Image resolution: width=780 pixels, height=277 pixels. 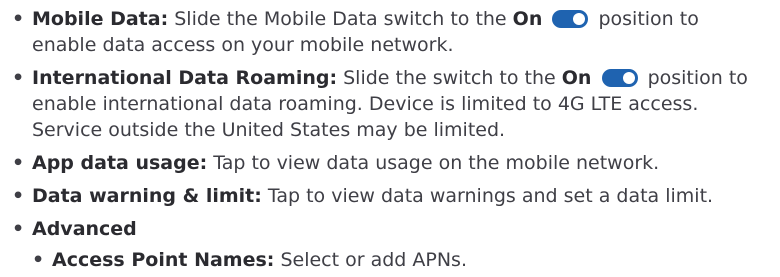 I want to click on item-label: Access Point Names:, so click(x=163, y=260).